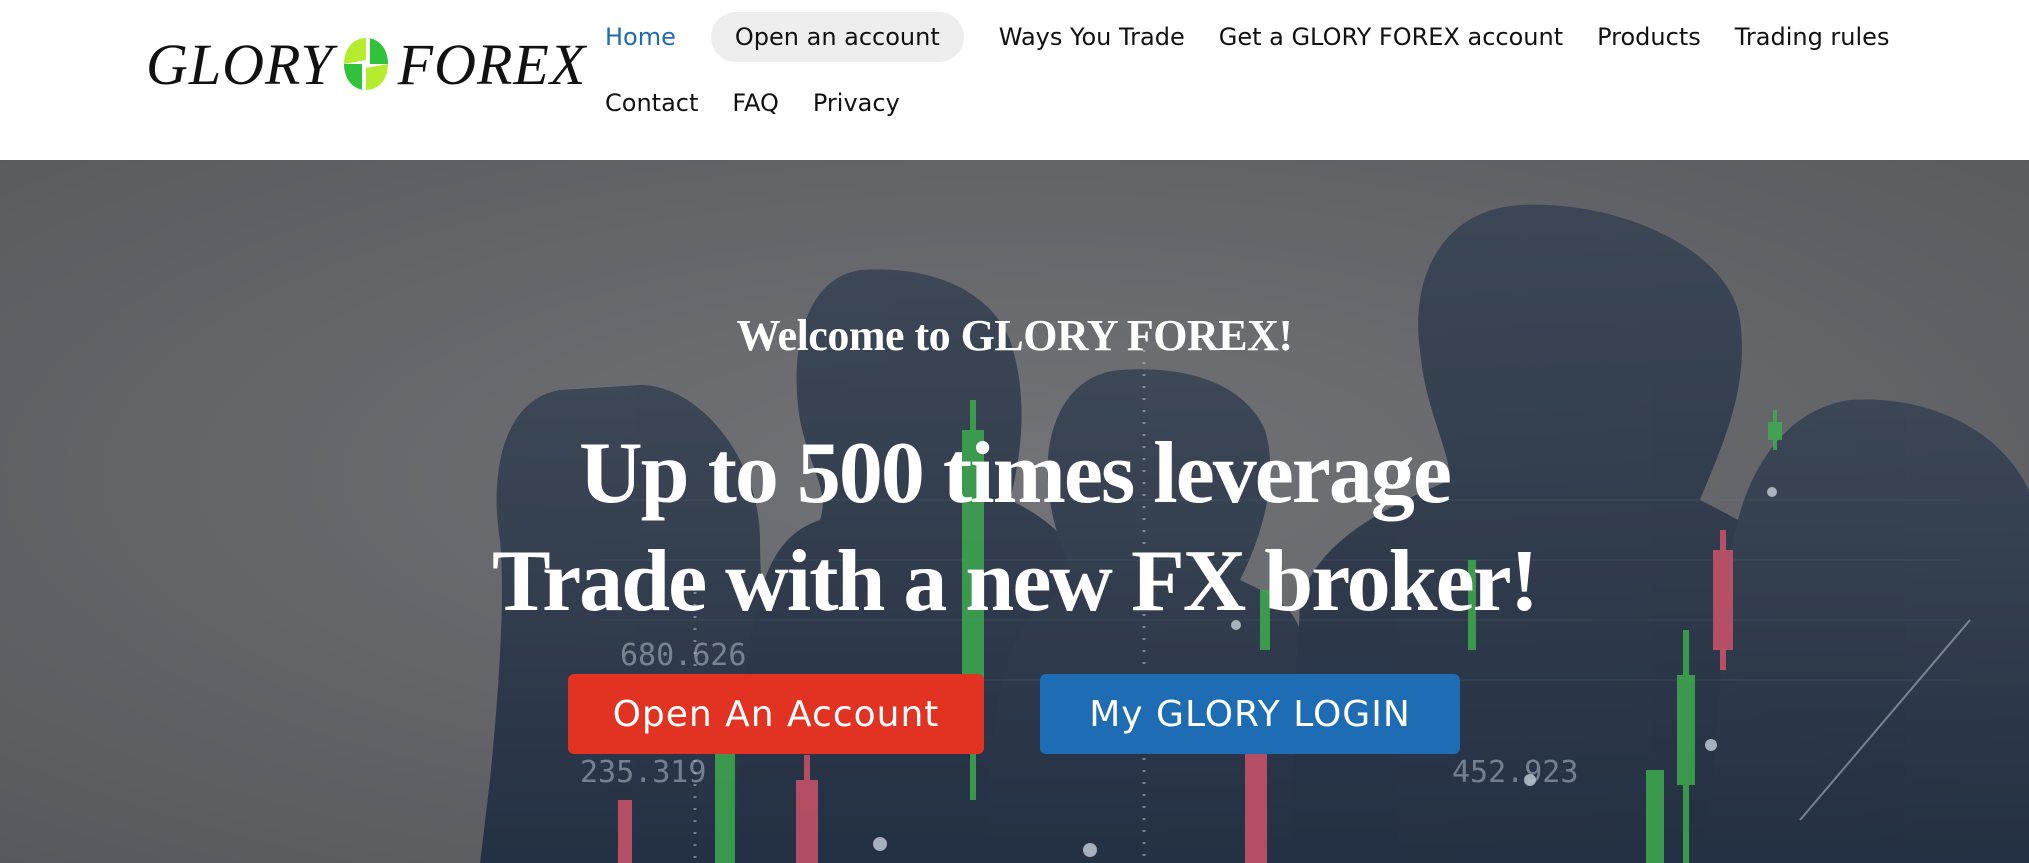  I want to click on logo-text-glory: GLORY, so click(240, 64).